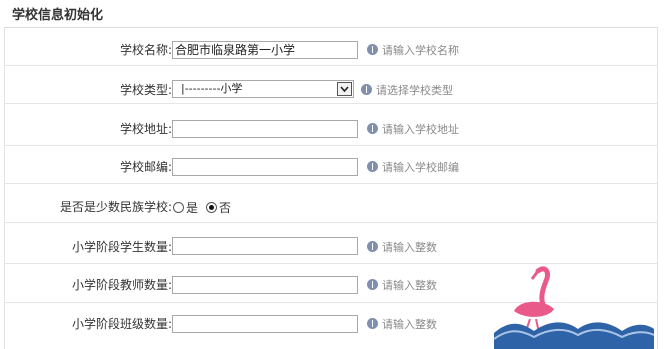 Image resolution: width=668 pixels, height=349 pixels. Describe the element at coordinates (265, 324) in the screenshot. I see `class-count-input` at that location.